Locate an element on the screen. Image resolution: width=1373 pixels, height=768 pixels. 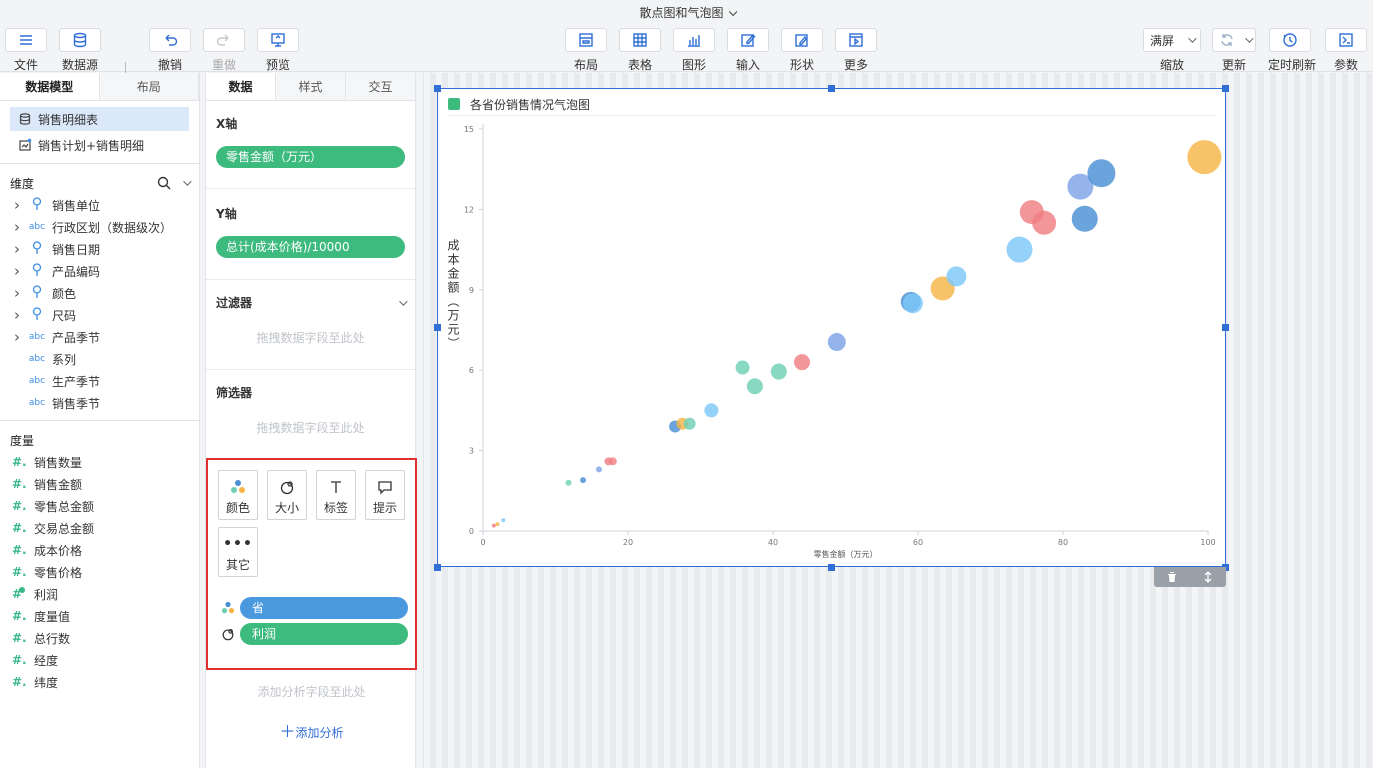
dimension-field-item: › 销售单位 is located at coordinates (99, 205).